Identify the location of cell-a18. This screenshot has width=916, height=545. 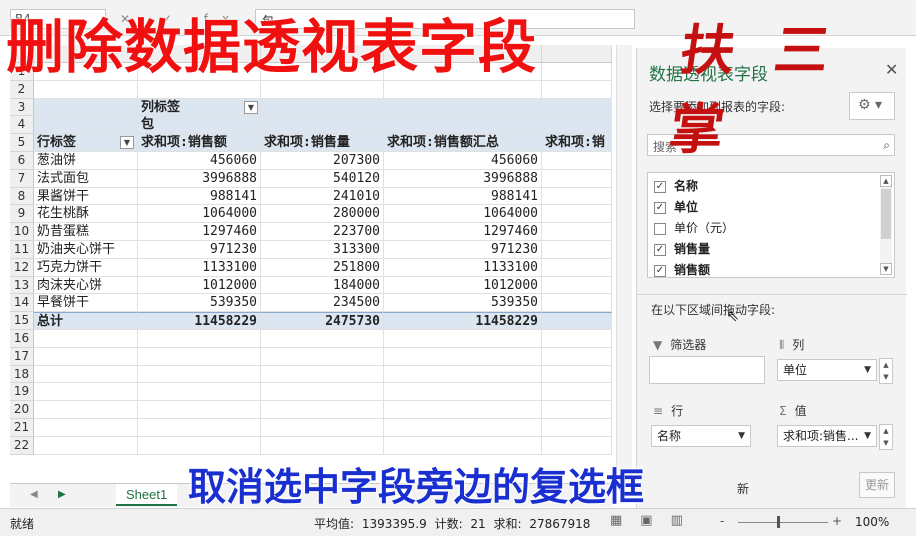
(86, 374).